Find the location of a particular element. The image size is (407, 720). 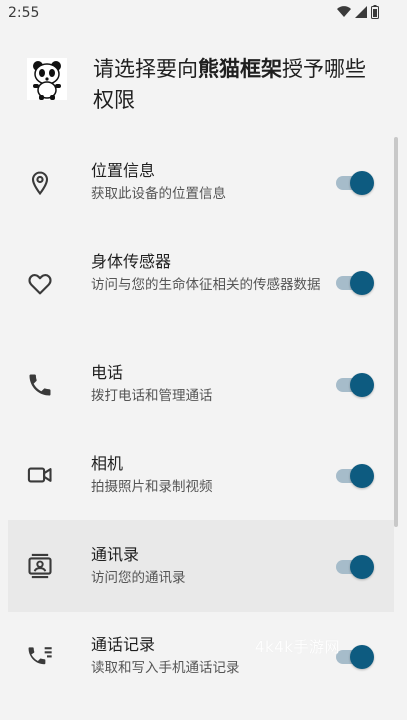

permission-description: 读取和写入手机通话记录 is located at coordinates (165, 668).